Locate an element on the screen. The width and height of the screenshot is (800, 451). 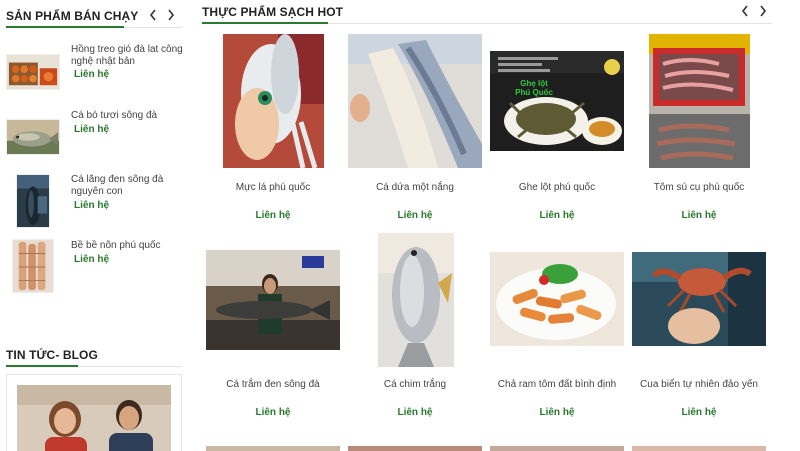
bestseller-item: Bề bề nõn phú quốc Liên hệ is located at coordinates (95, 266).